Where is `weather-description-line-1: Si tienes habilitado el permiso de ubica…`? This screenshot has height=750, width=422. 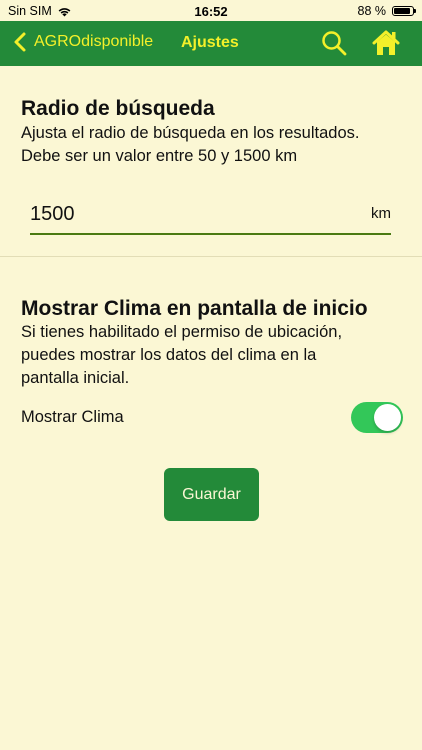
weather-description-line-1: Si tienes habilitado el permiso de ubica… is located at coordinates (182, 332).